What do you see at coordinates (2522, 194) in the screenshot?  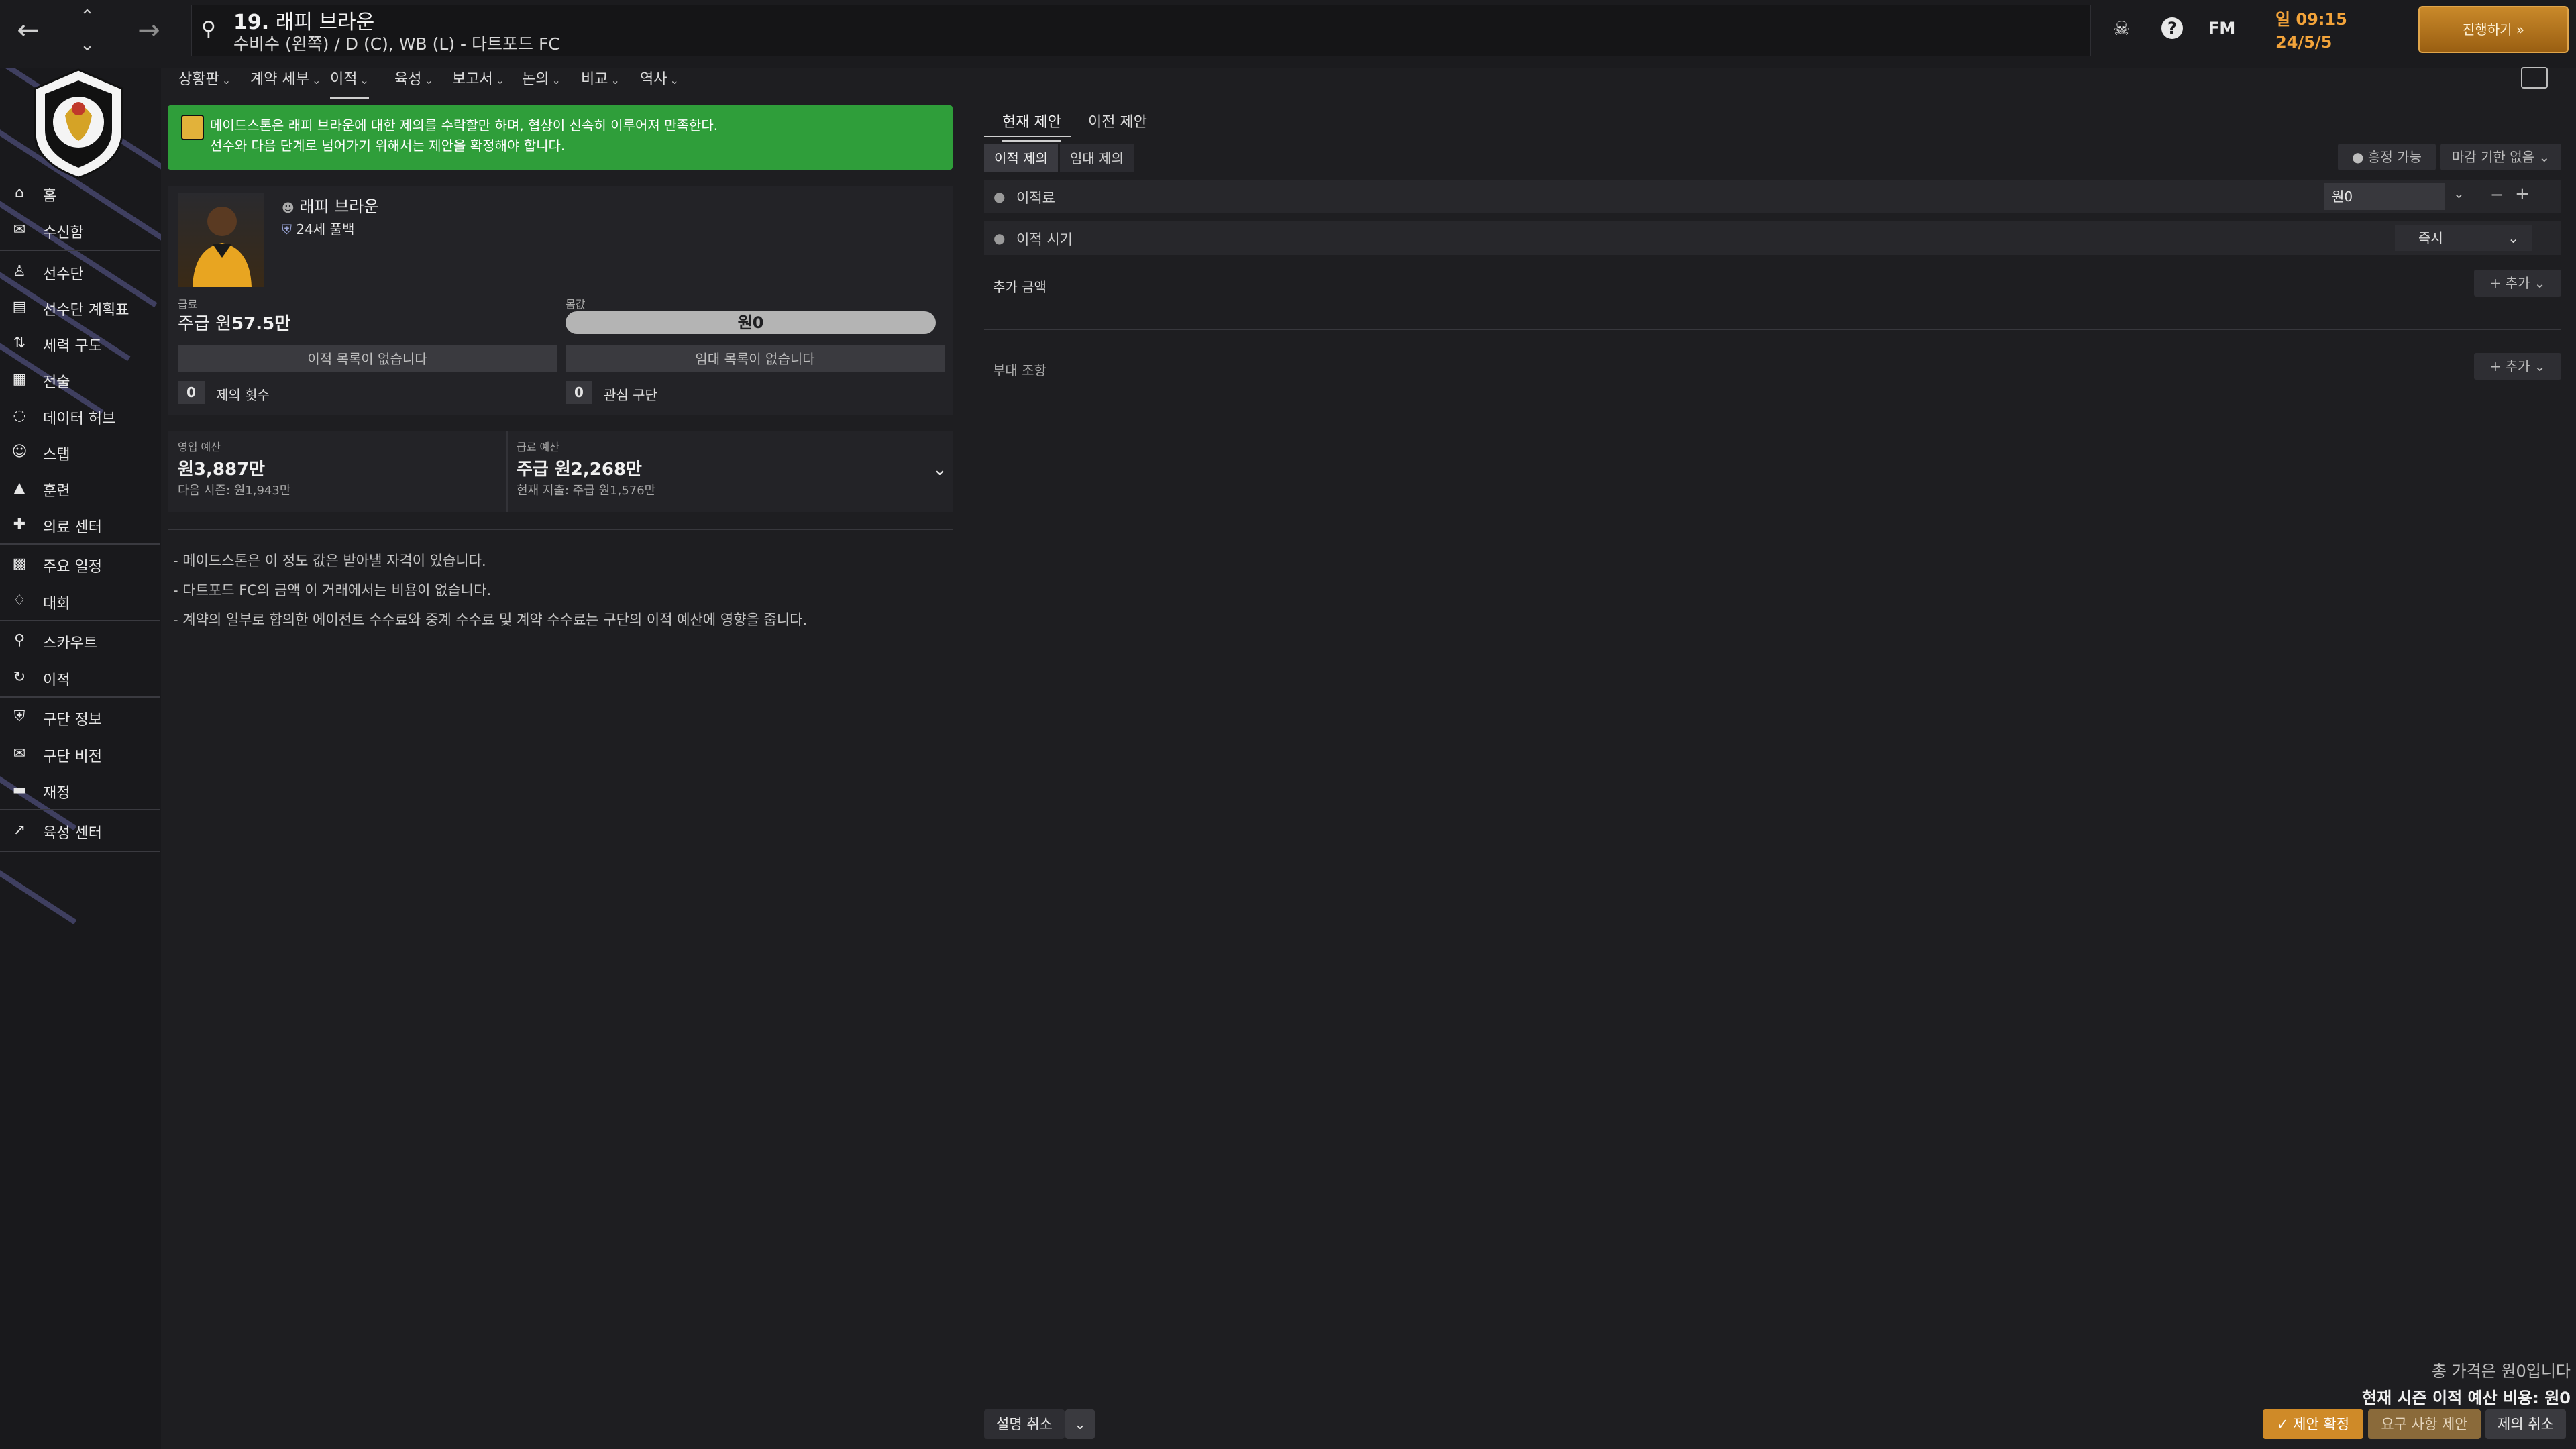 I see `fee-increase-button: +` at bounding box center [2522, 194].